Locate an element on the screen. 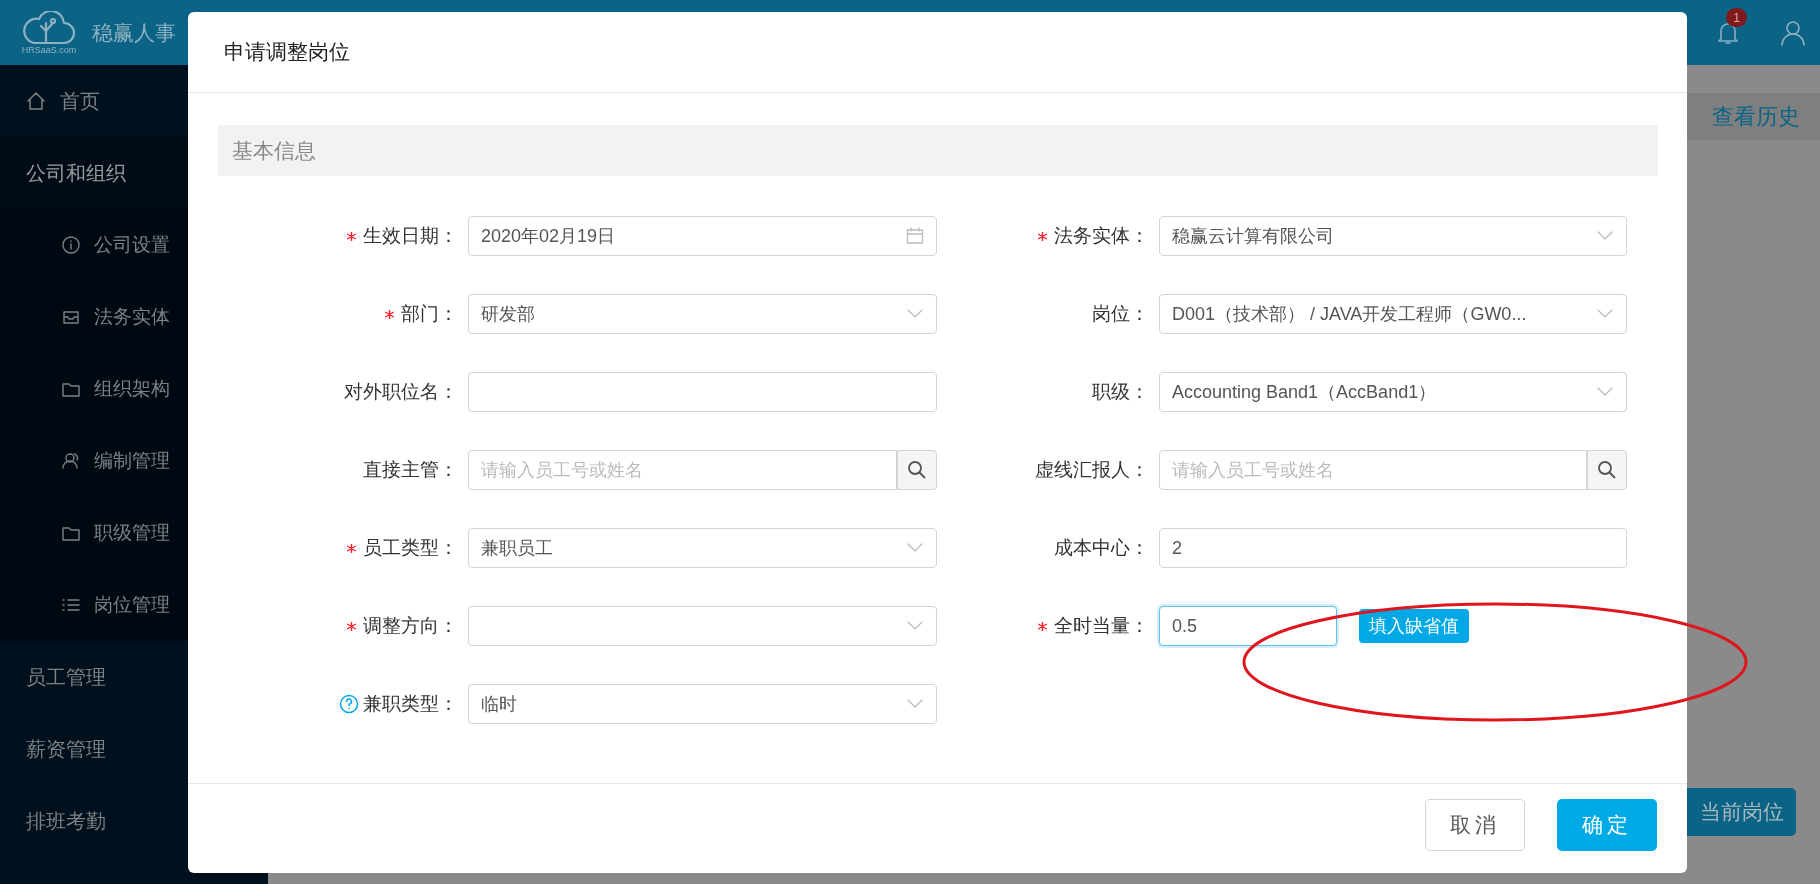 The height and width of the screenshot is (884, 1820). home-icon is located at coordinates (36, 101).